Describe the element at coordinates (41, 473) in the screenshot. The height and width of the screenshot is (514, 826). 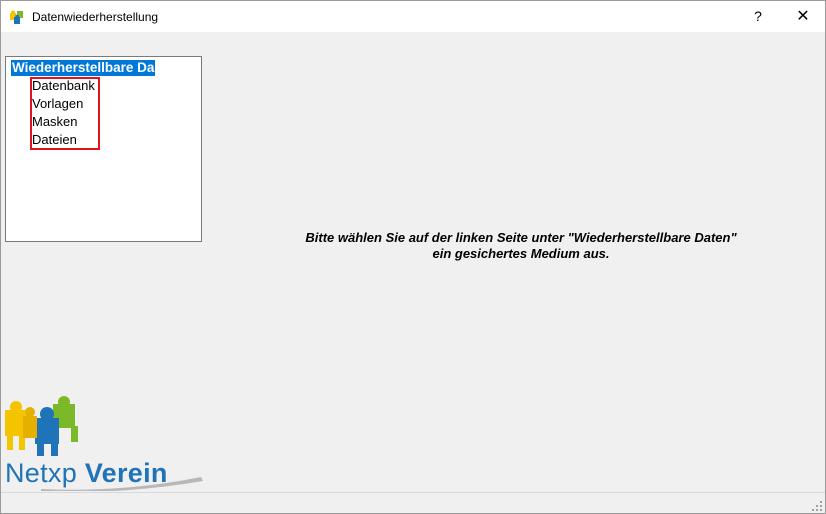
I see `logo-text-netxp: Netxp` at that location.